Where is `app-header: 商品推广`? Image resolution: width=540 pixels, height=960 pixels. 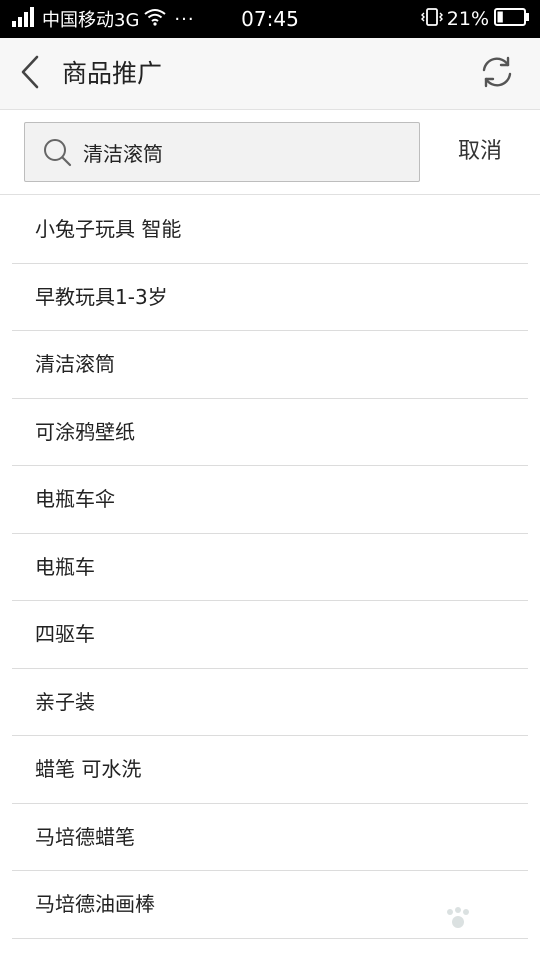 app-header: 商品推广 is located at coordinates (270, 74).